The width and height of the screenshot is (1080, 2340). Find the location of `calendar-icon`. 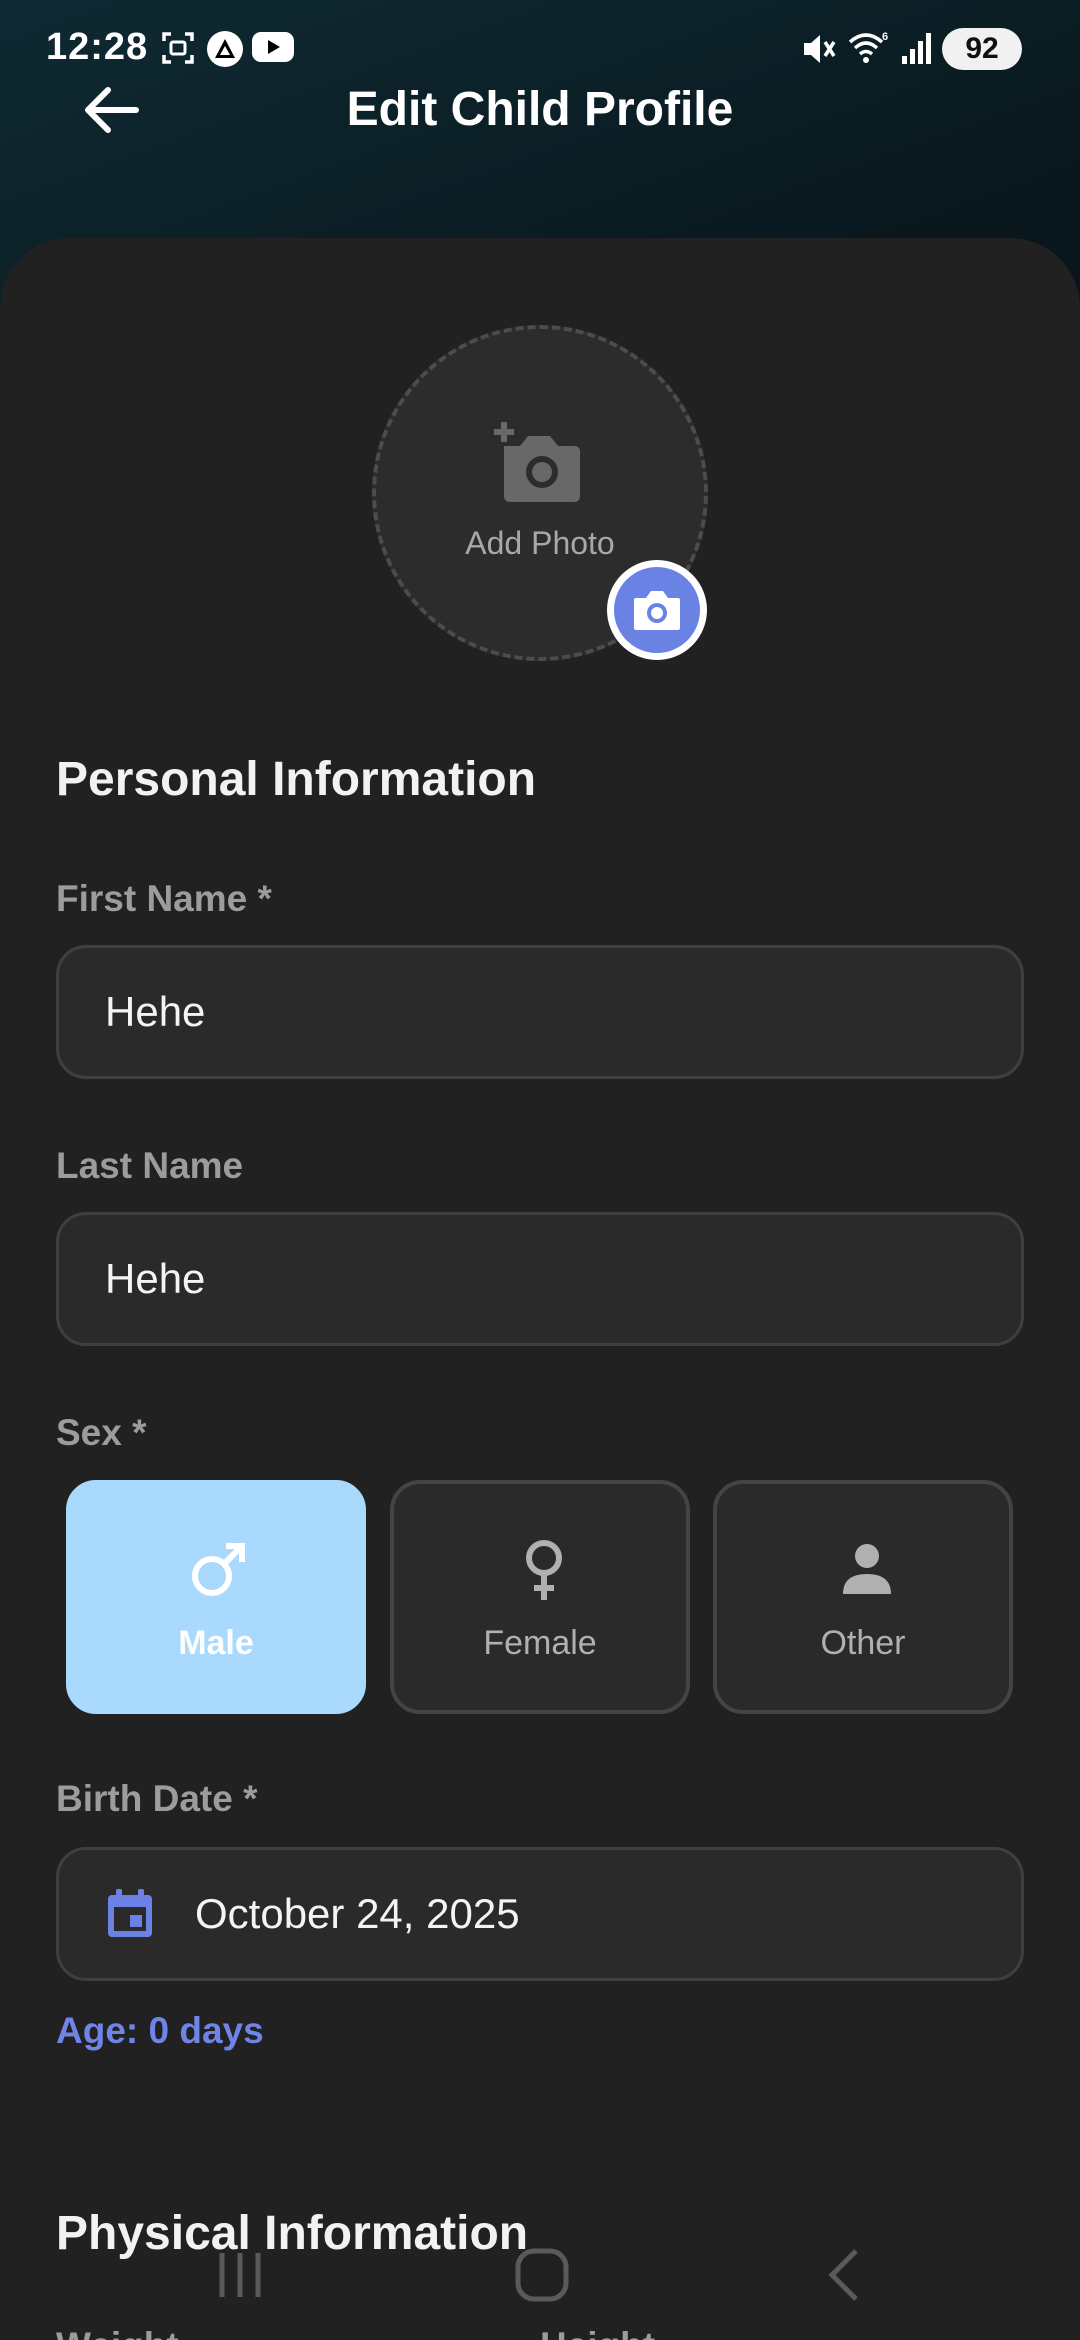

calendar-icon is located at coordinates (130, 1914).